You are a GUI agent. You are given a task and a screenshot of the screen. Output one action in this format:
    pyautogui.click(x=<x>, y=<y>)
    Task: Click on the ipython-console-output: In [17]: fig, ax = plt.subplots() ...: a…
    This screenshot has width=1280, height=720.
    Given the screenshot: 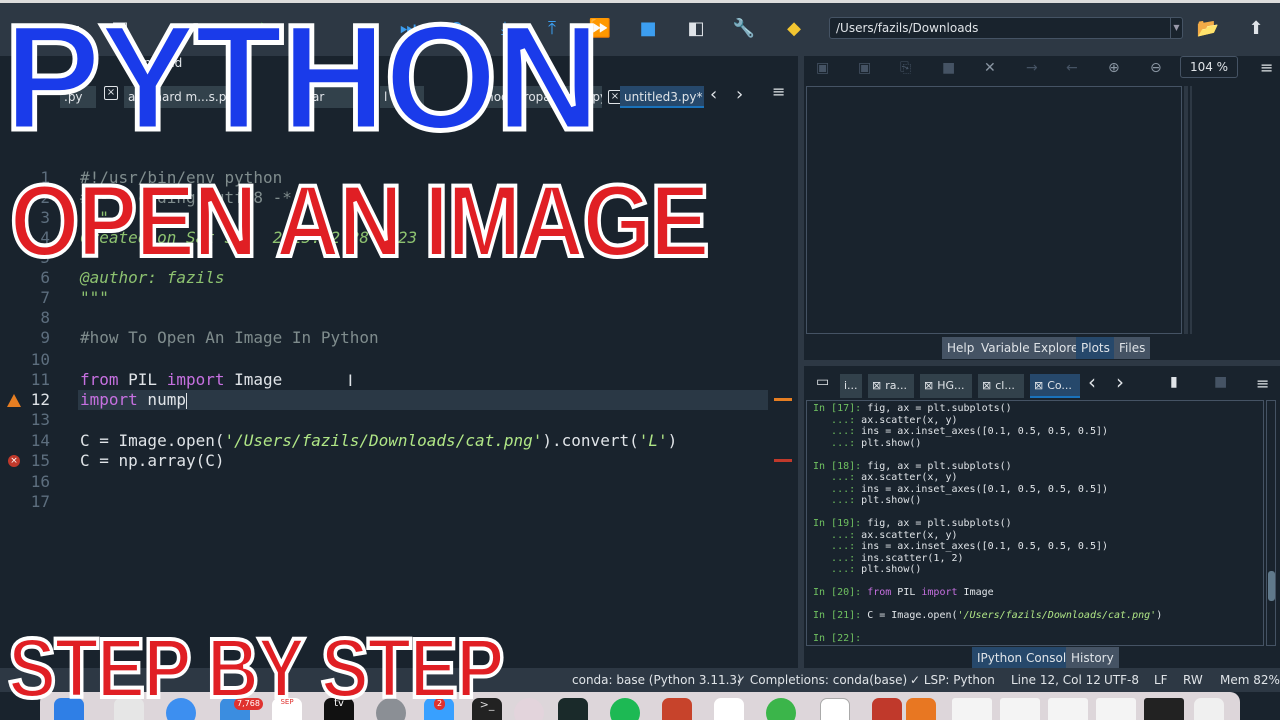 What is the action you would take?
    pyautogui.click(x=1035, y=523)
    